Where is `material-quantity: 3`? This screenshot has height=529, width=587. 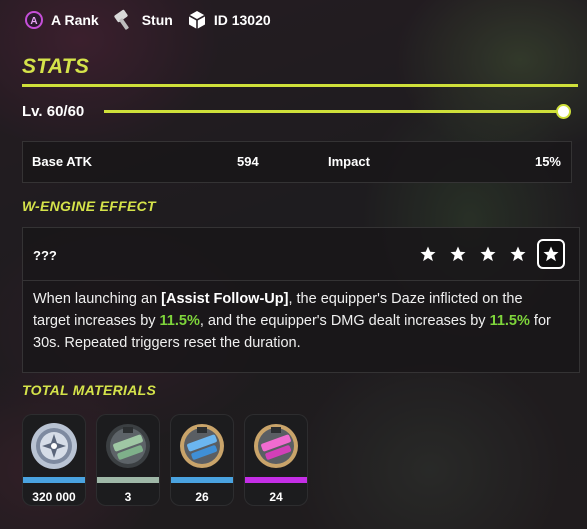 material-quantity: 3 is located at coordinates (128, 497).